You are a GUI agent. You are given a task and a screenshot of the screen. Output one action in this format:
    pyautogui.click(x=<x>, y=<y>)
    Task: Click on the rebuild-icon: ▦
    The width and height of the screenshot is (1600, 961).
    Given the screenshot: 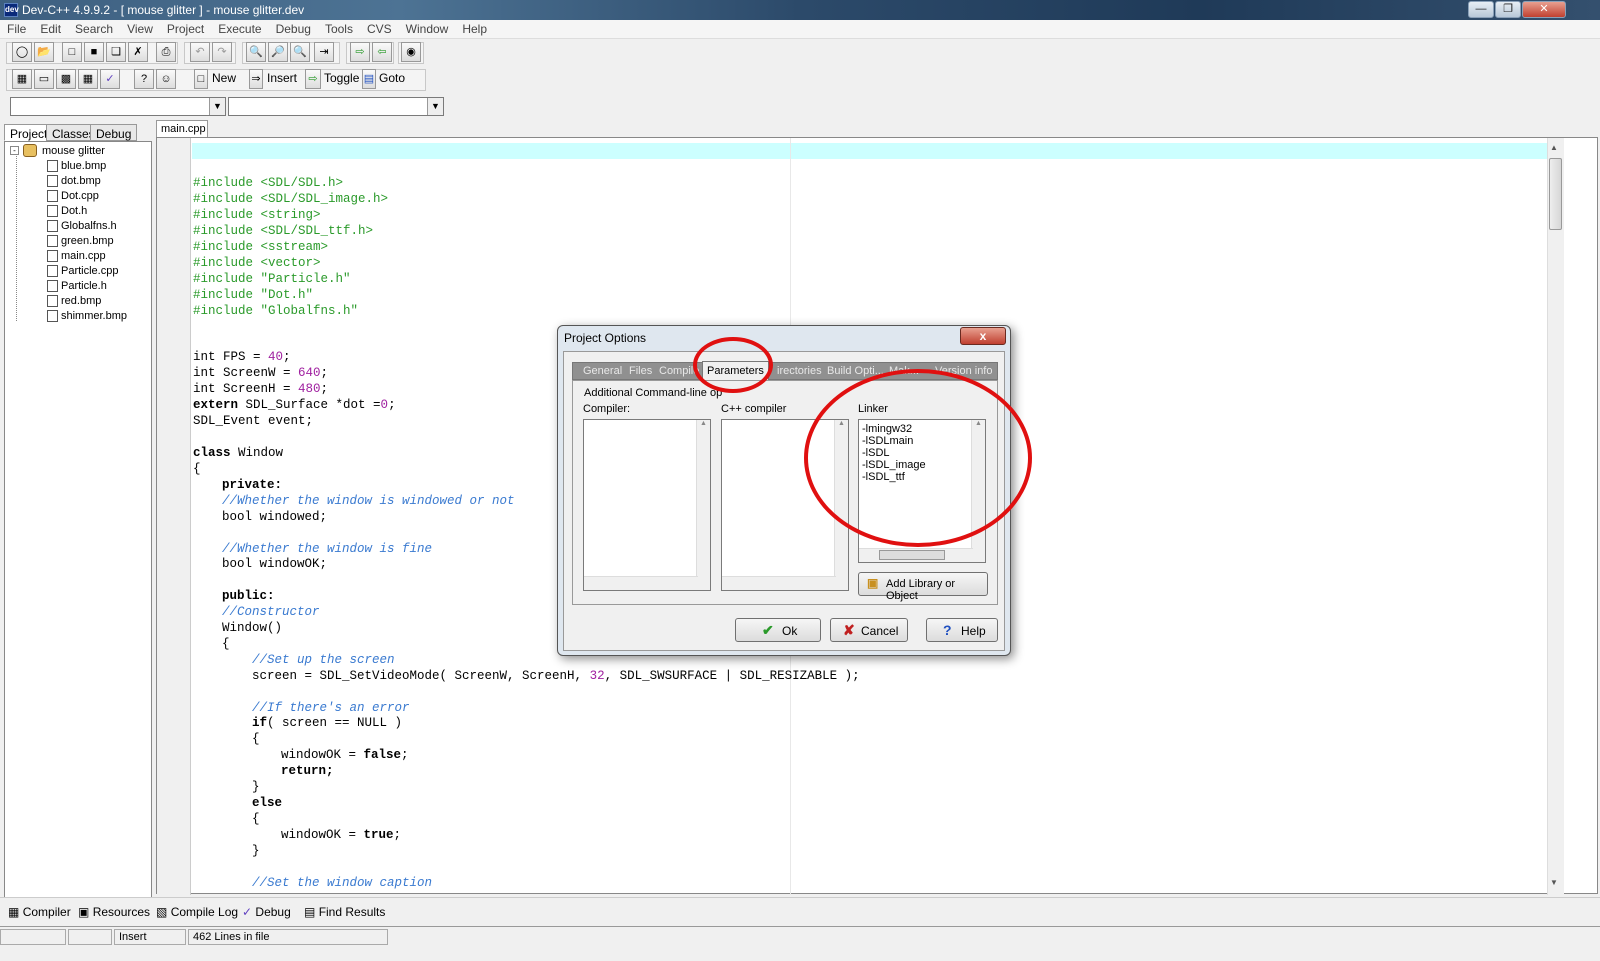 What is the action you would take?
    pyautogui.click(x=88, y=79)
    